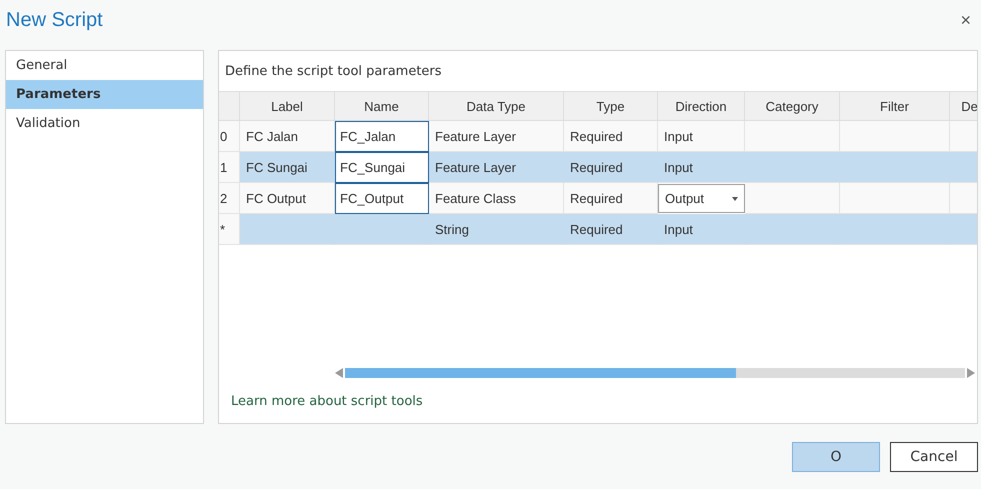 This screenshot has height=489, width=981. I want to click on row-index: 0, so click(229, 136).